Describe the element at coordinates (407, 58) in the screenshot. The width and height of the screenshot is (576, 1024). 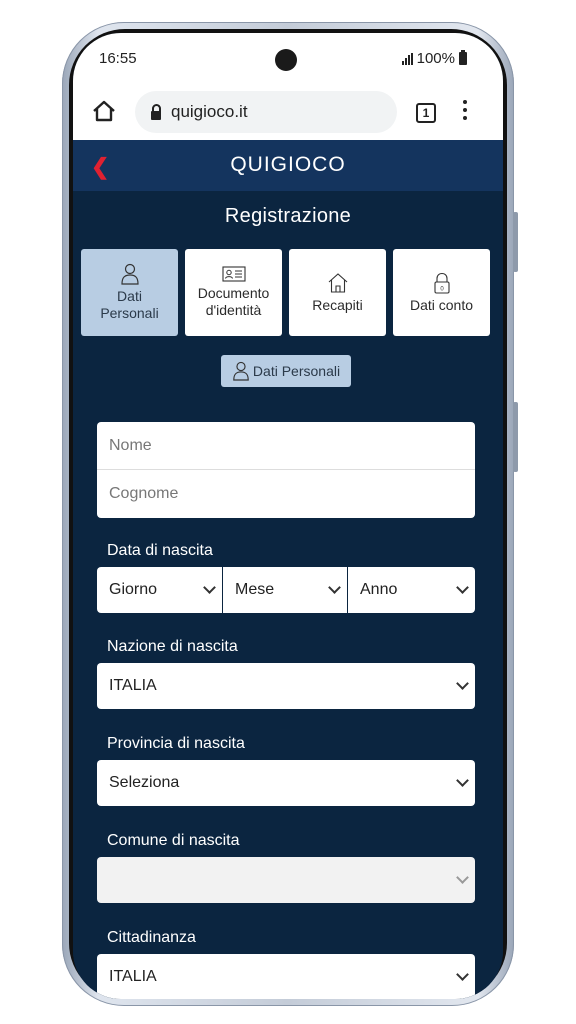
I see `signal-icon` at that location.